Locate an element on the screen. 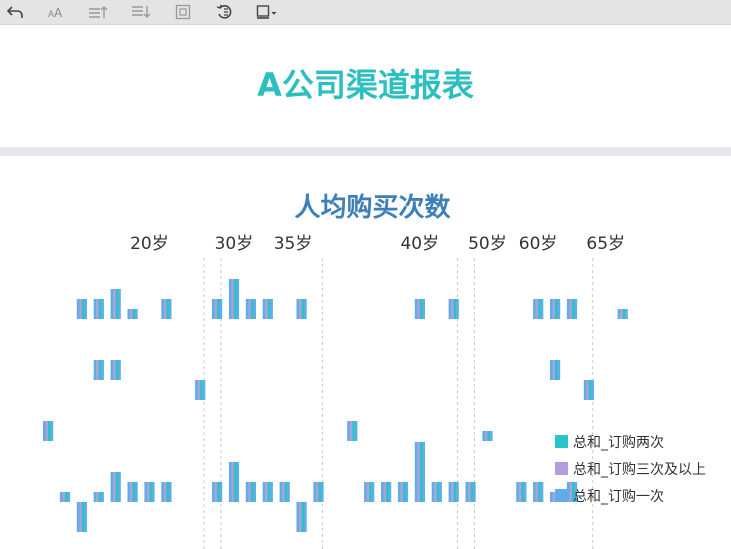 The height and width of the screenshot is (549, 731). group-label-4: 50岁 is located at coordinates (487, 244).